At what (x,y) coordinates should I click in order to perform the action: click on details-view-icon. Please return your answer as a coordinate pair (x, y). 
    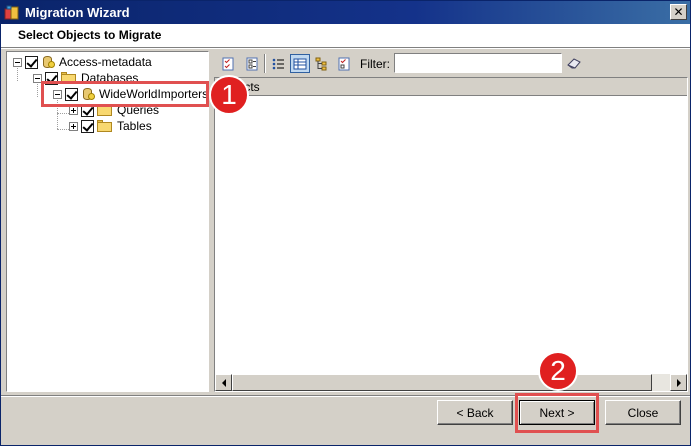
    Looking at the image, I should click on (300, 63).